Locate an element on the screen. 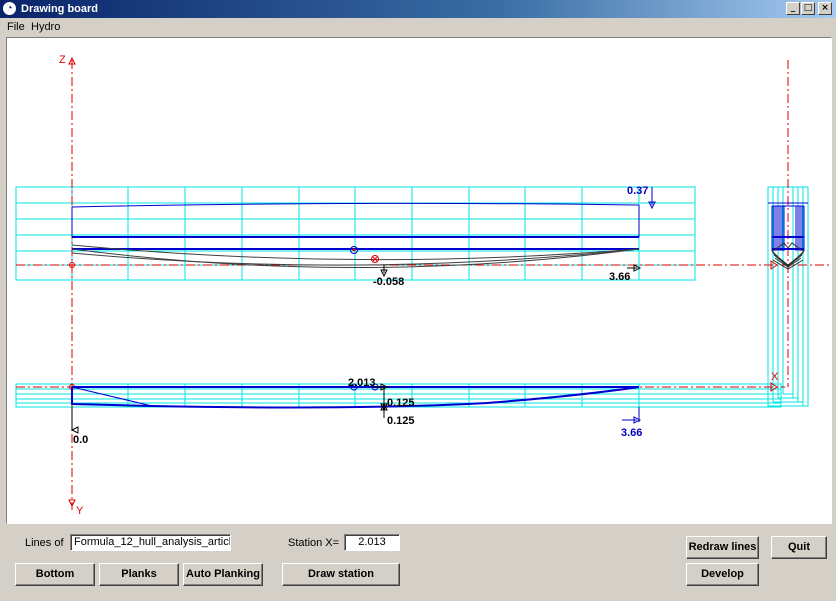  bottom-button: Bottom is located at coordinates (55, 574).